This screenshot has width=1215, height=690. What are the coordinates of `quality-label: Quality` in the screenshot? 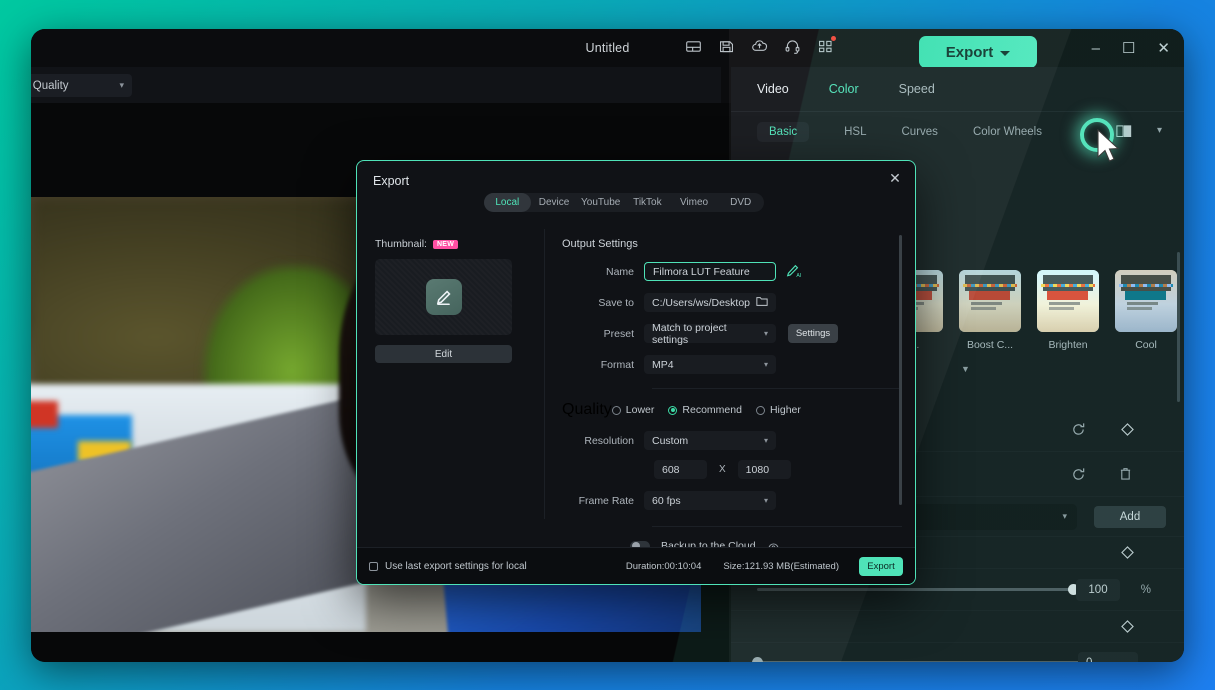 It's located at (587, 409).